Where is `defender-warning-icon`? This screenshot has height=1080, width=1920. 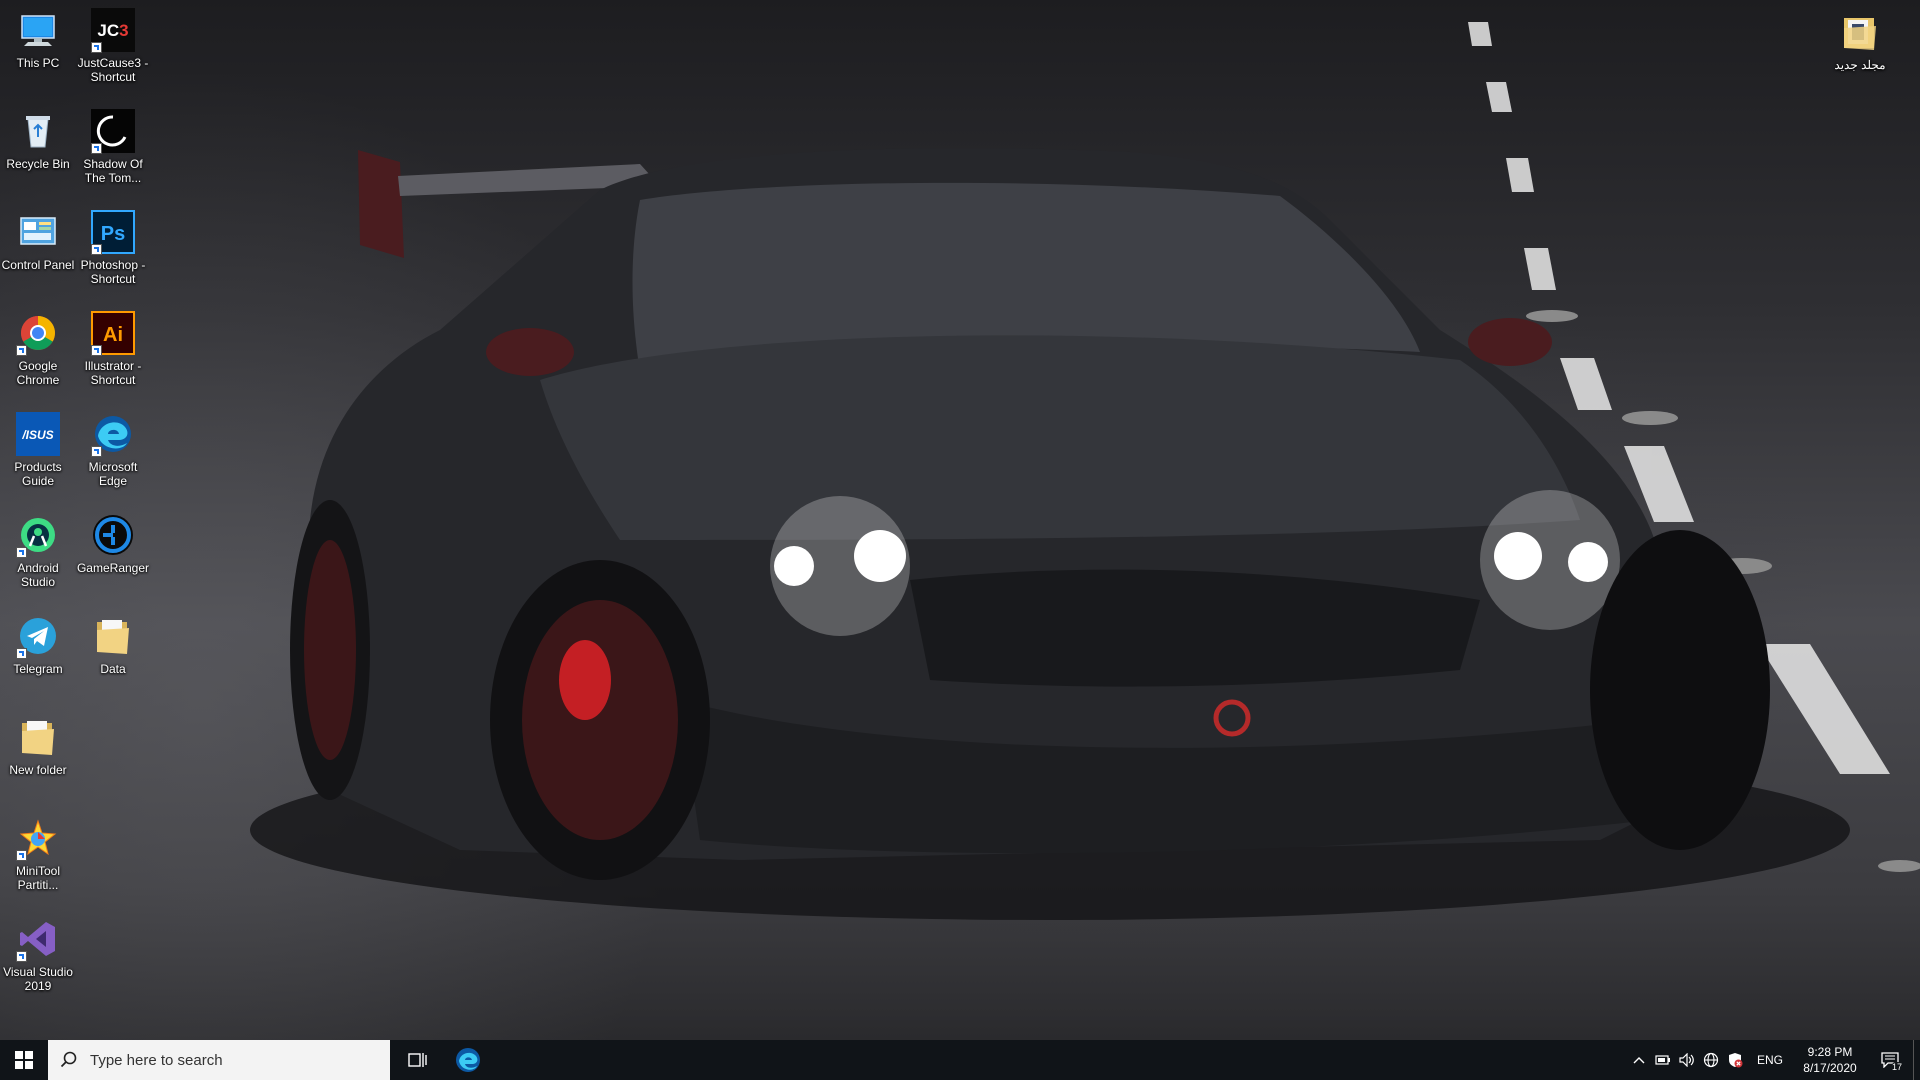 defender-warning-icon is located at coordinates (1735, 1060).